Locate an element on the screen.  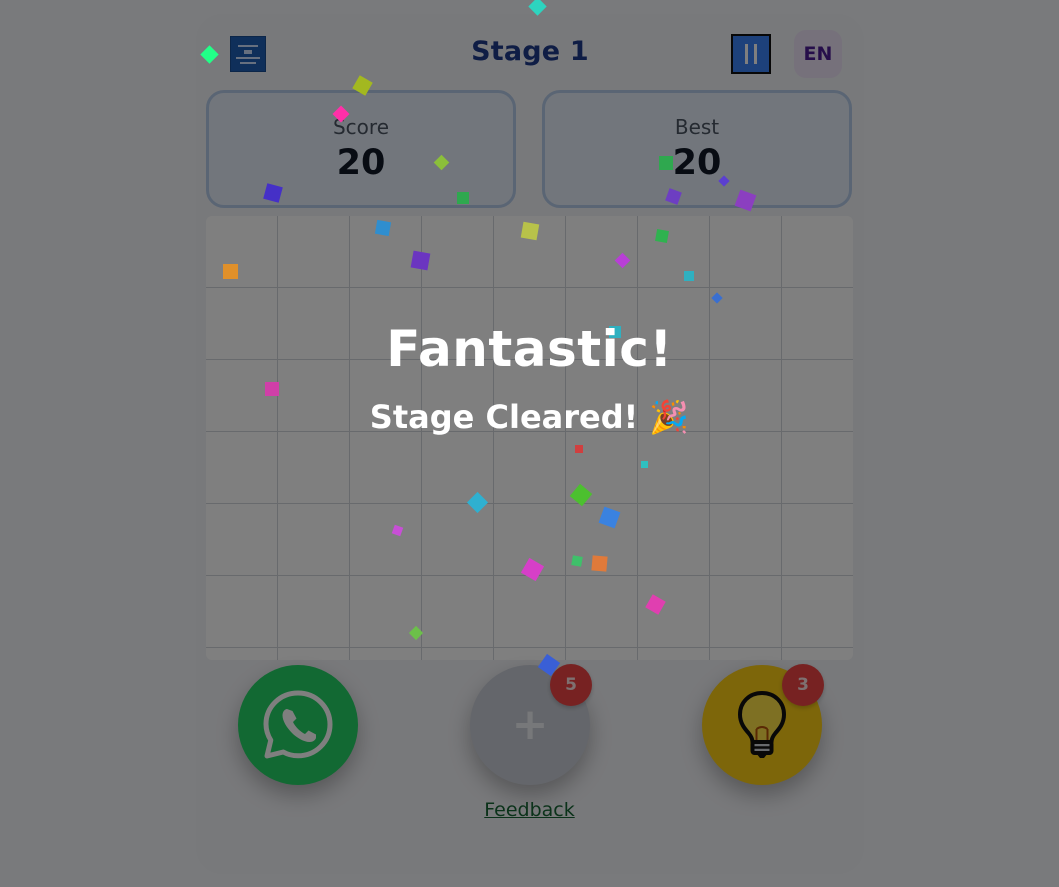
overlay-subtitle: Stage Cleared! 🎉 is located at coordinates (529, 417).